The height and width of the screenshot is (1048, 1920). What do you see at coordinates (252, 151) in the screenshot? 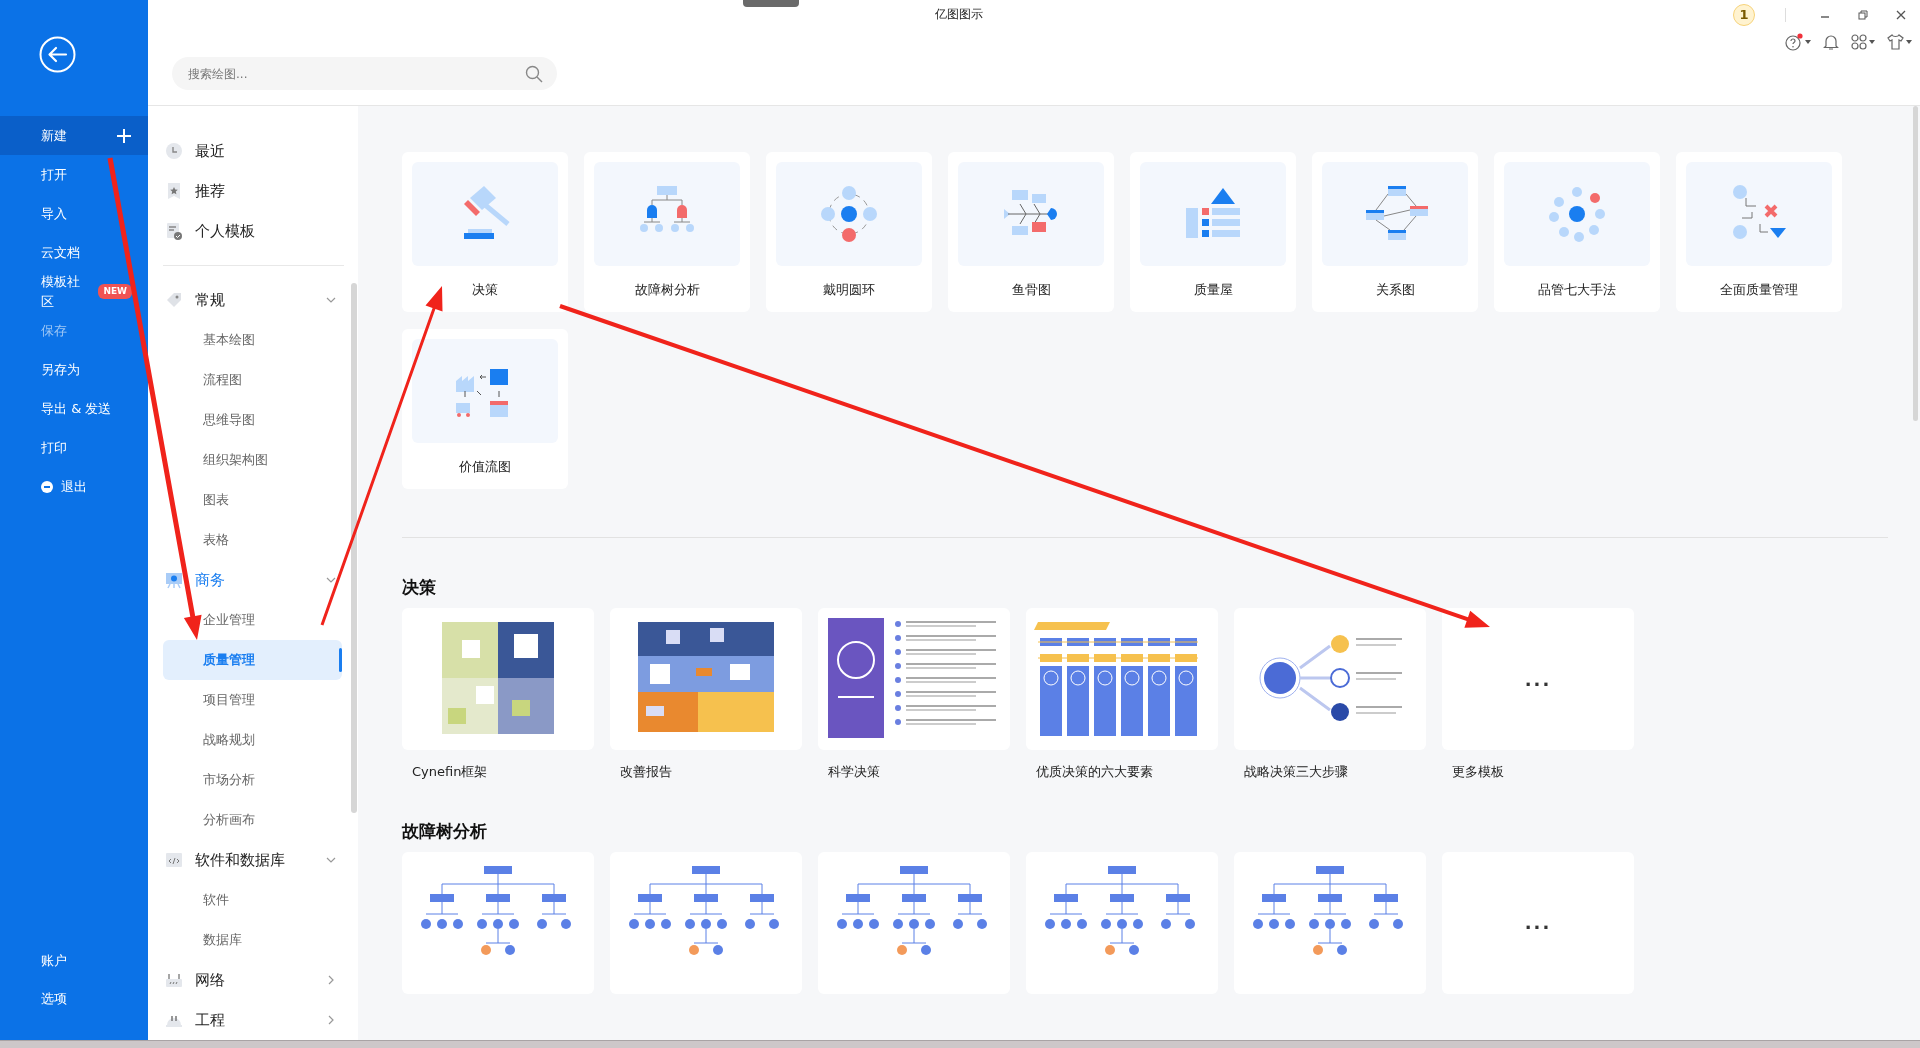
I see `category-link: 最近` at bounding box center [252, 151].